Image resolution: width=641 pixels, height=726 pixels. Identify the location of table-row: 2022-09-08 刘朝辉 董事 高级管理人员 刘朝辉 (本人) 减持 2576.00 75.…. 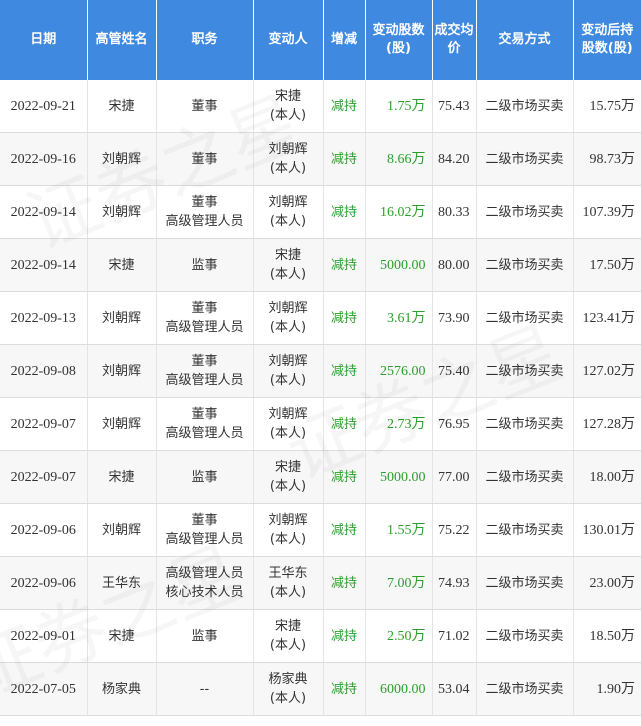
(320, 371).